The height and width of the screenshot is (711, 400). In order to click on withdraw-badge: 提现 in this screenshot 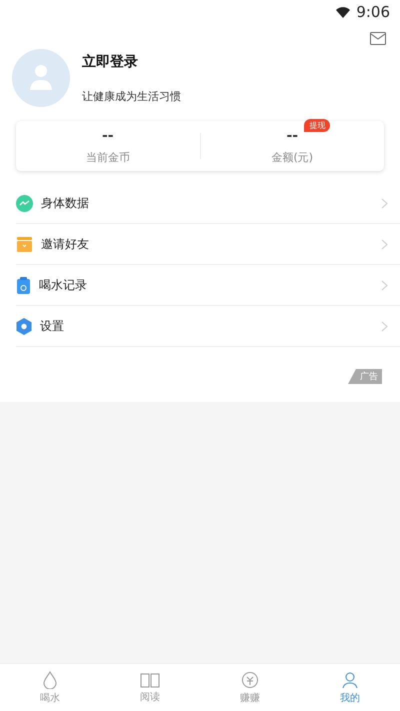, I will do `click(317, 125)`.